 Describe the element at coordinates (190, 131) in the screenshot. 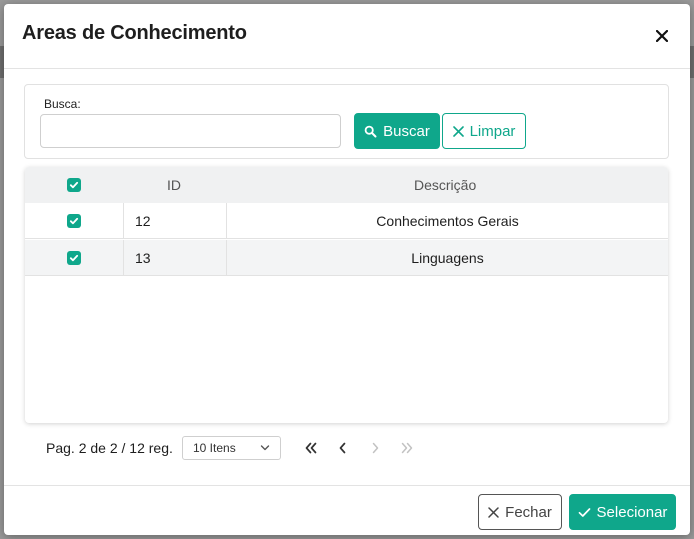

I see `search-input` at that location.